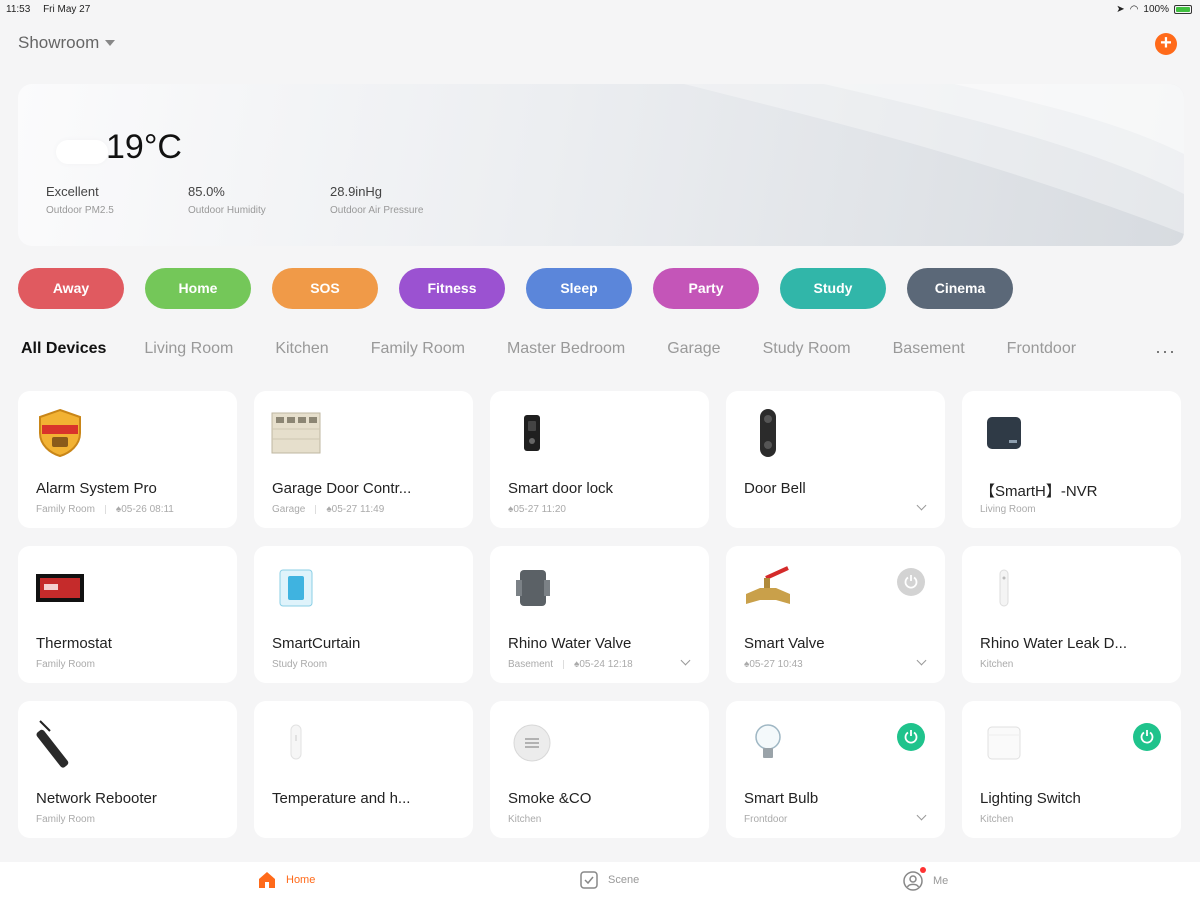 The image size is (1200, 900). Describe the element at coordinates (599, 459) in the screenshot. I see `device-card: Smart door lock ♠05-27 11:20` at that location.